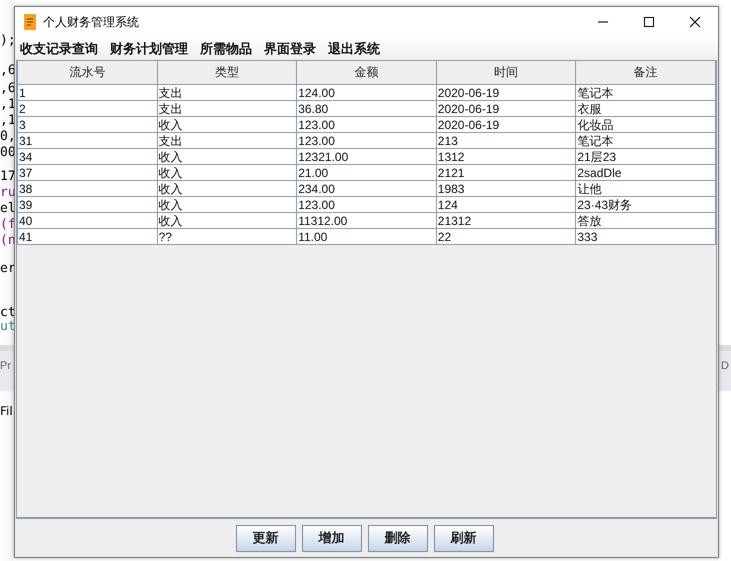  I want to click on table-cell: 21层23, so click(646, 156).